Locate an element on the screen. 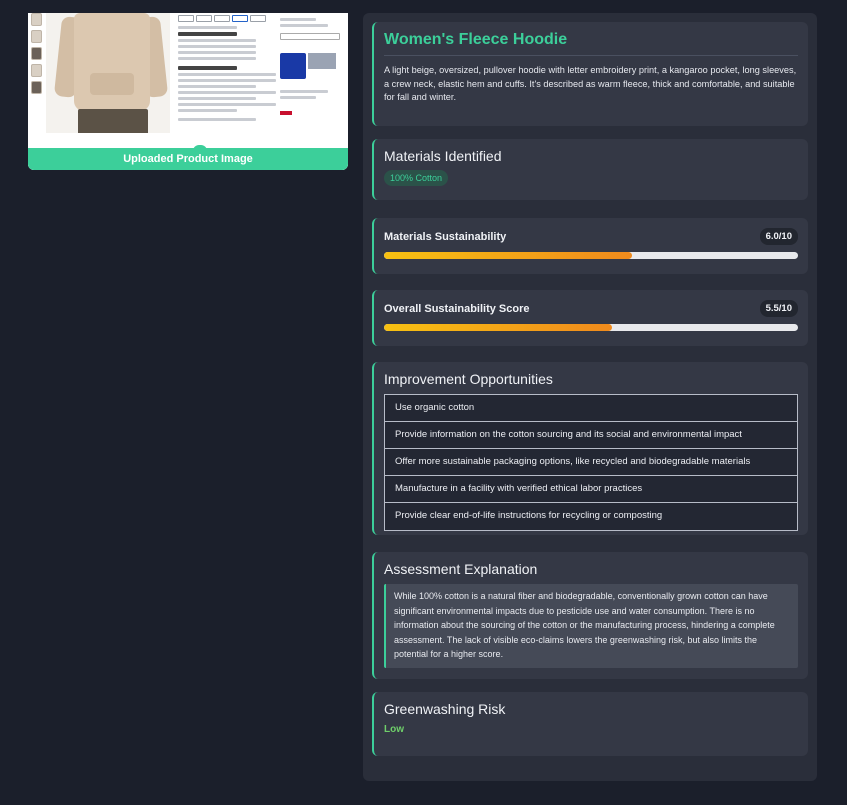  buy-box-column is located at coordinates (310, 67).